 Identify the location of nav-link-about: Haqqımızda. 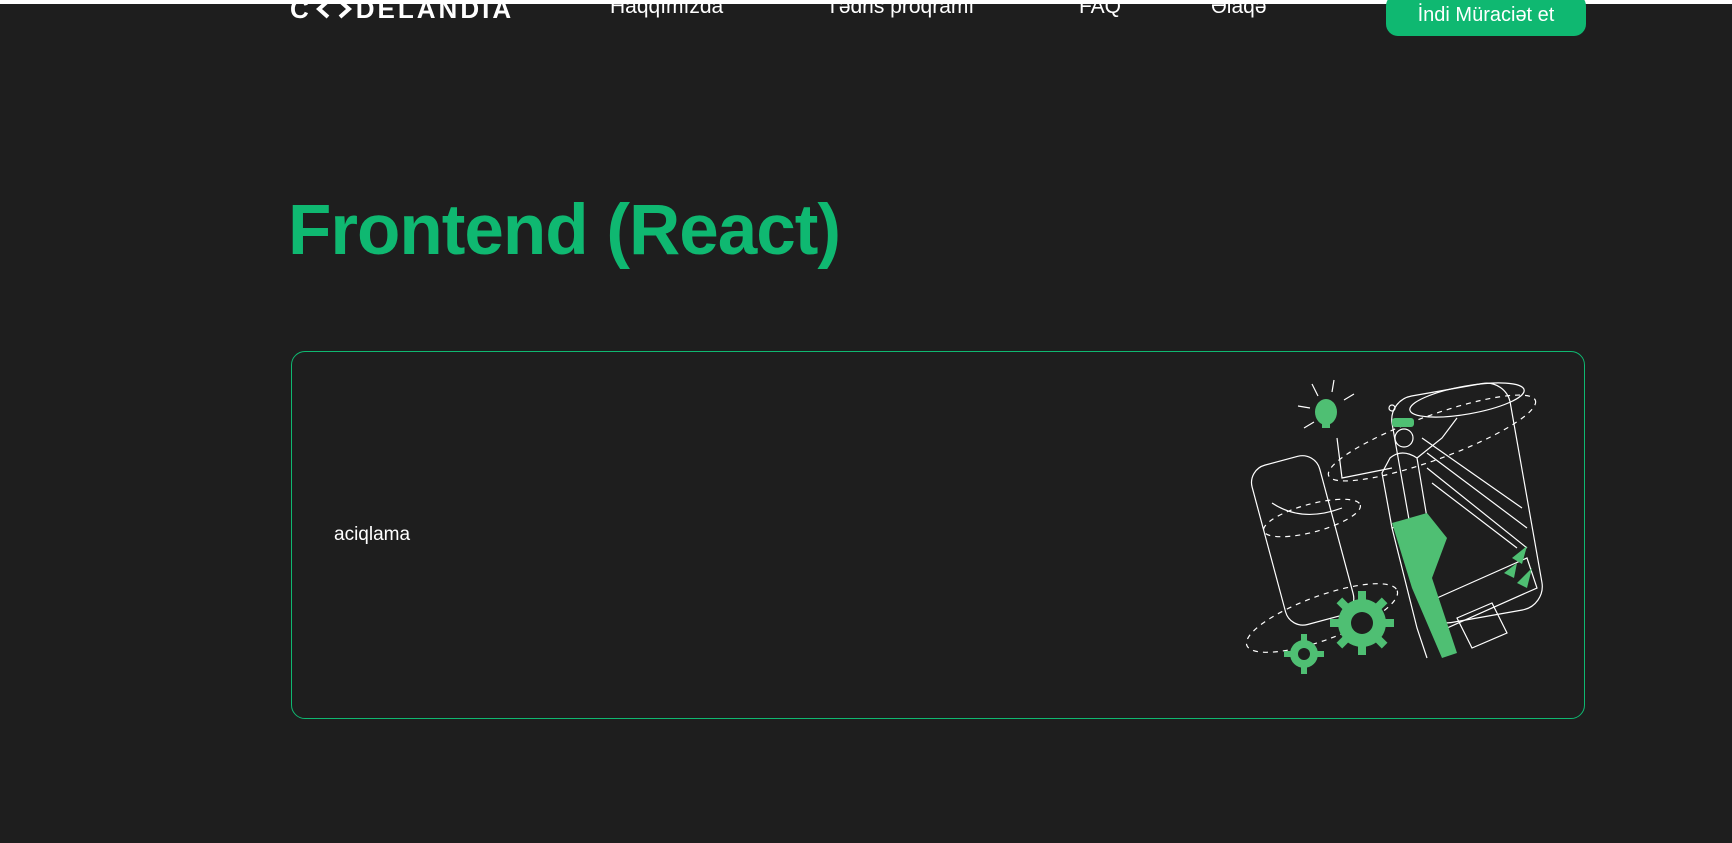
(666, 9).